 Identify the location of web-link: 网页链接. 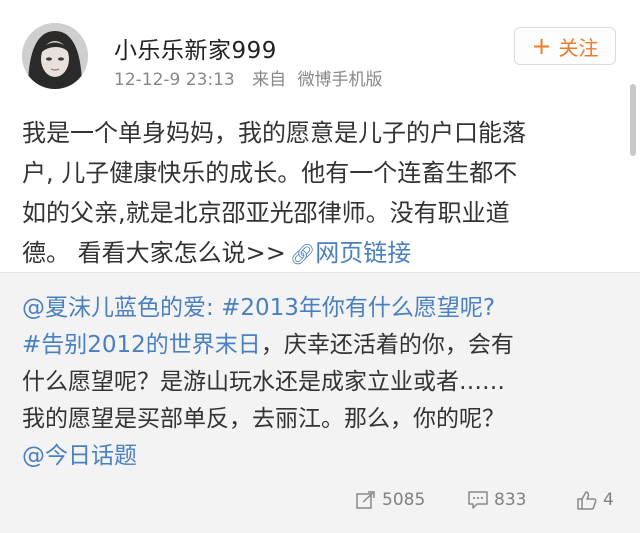
(363, 253).